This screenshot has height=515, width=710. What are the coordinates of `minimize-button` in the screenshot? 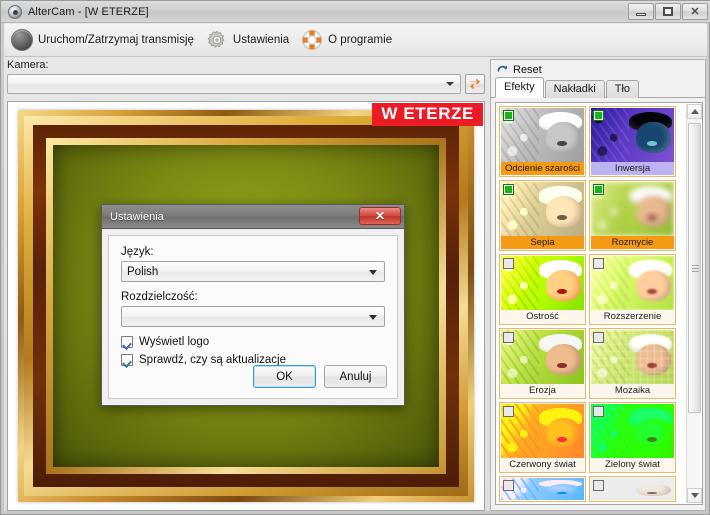 It's located at (641, 11).